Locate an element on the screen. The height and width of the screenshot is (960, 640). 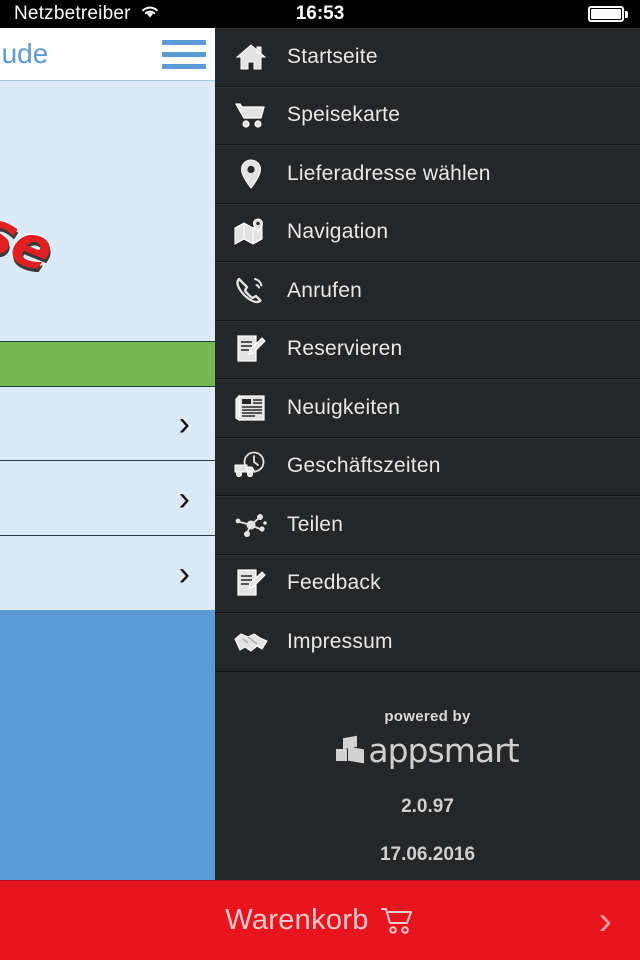
battery-tip is located at coordinates (626, 14).